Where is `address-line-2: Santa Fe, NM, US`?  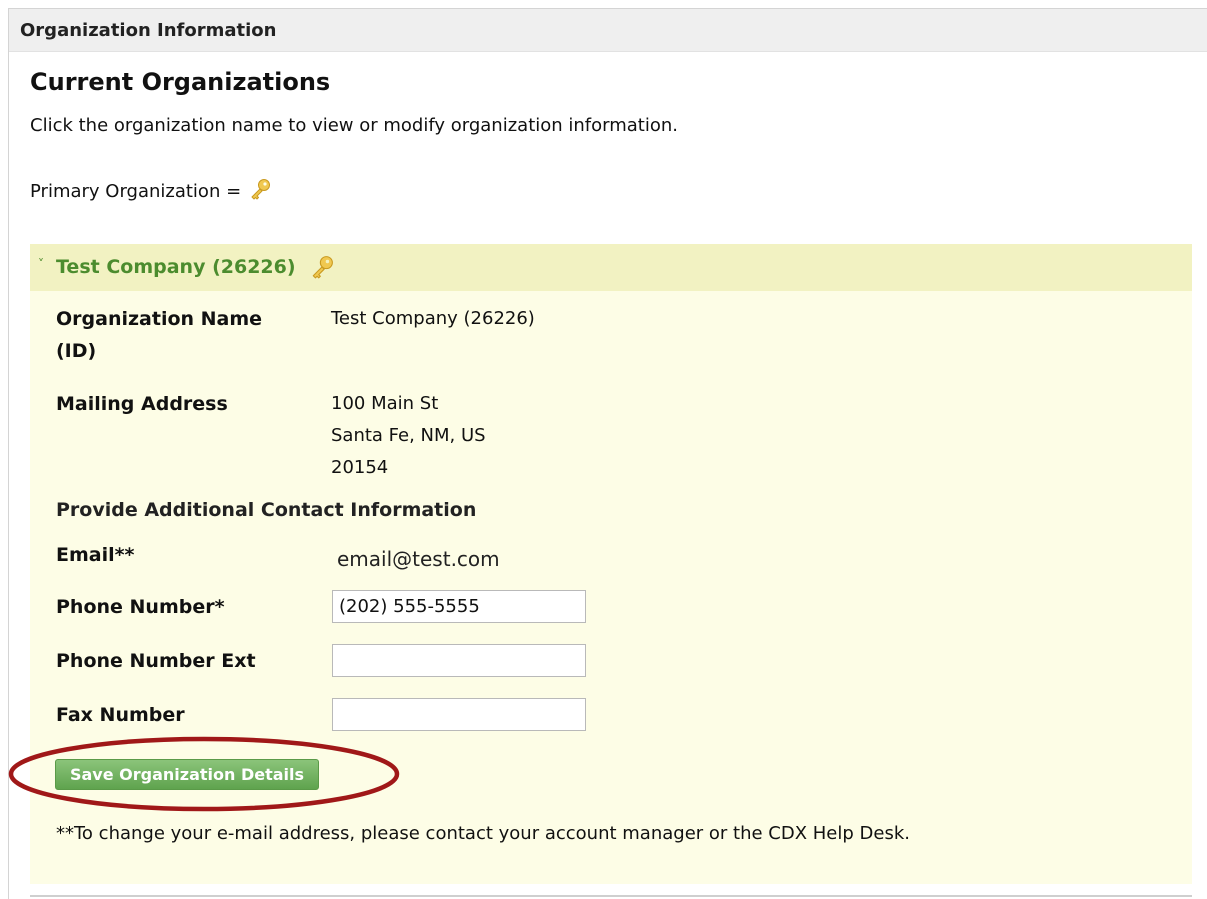
address-line-2: Santa Fe, NM, US is located at coordinates (408, 435).